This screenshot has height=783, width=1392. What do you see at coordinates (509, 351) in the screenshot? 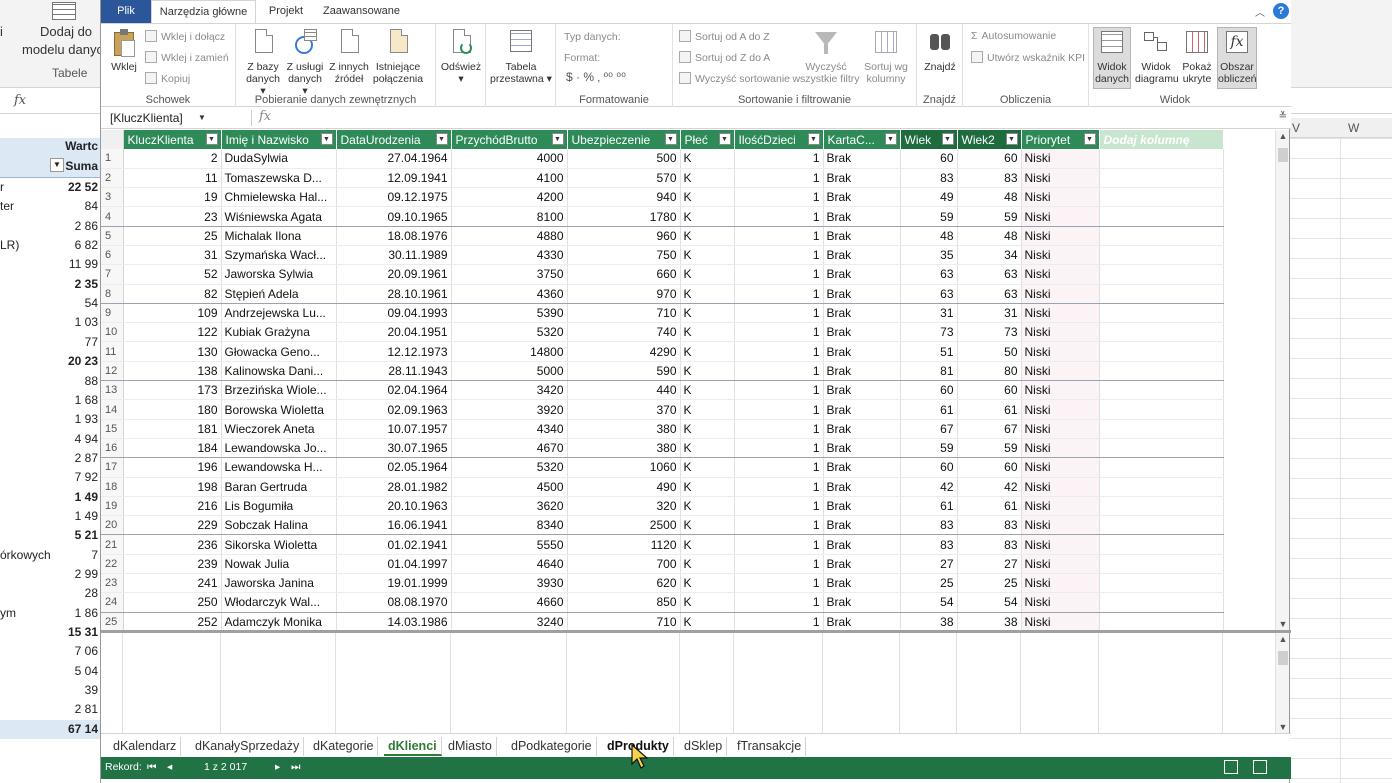
I see `table-cell: 14800` at bounding box center [509, 351].